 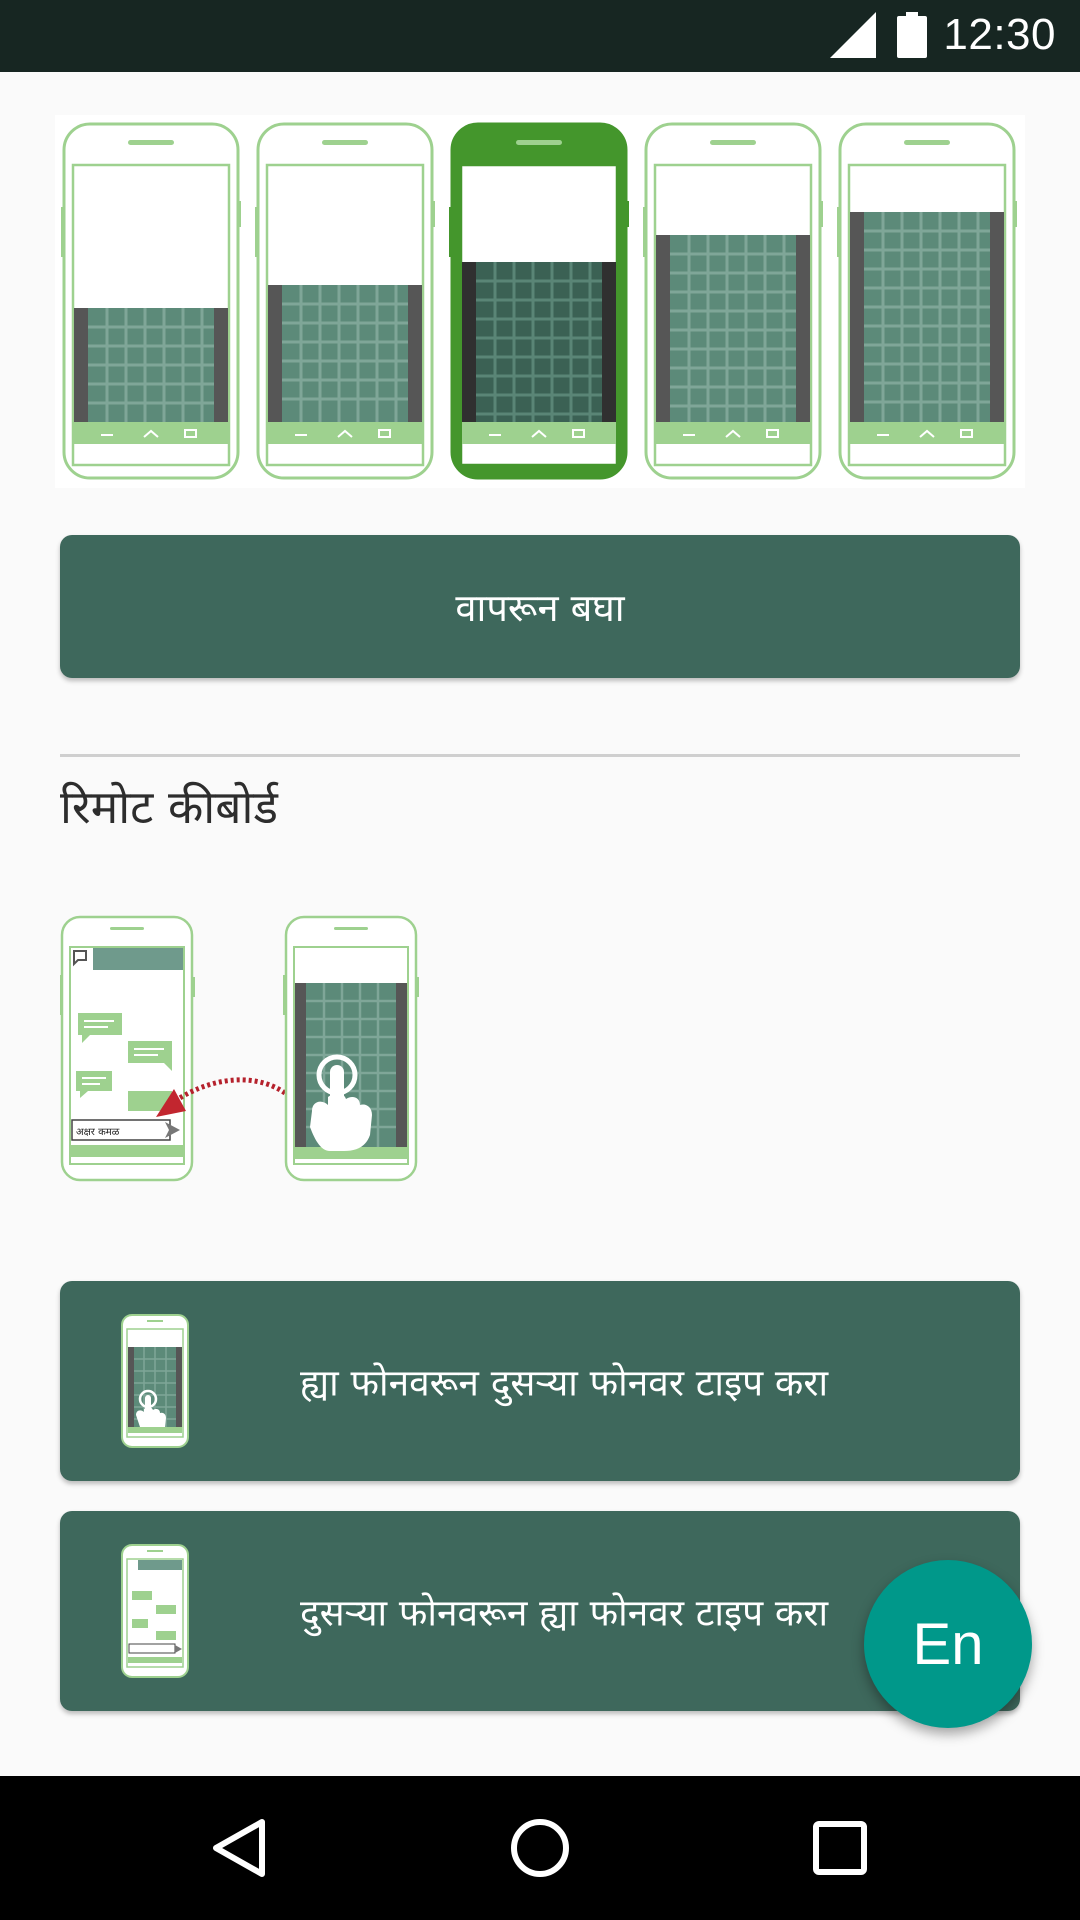 I want to click on battery-icon, so click(x=912, y=35).